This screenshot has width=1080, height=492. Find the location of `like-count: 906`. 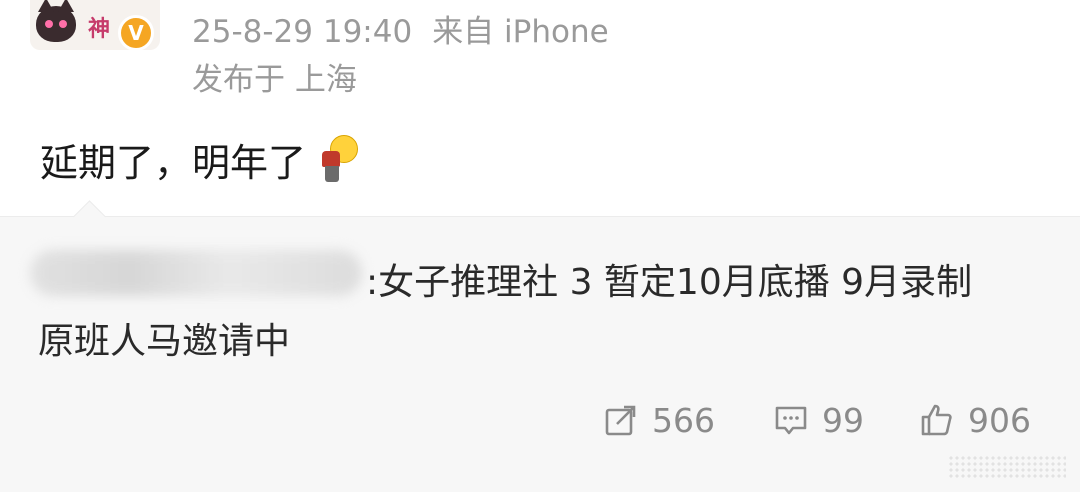

like-count: 906 is located at coordinates (999, 420).